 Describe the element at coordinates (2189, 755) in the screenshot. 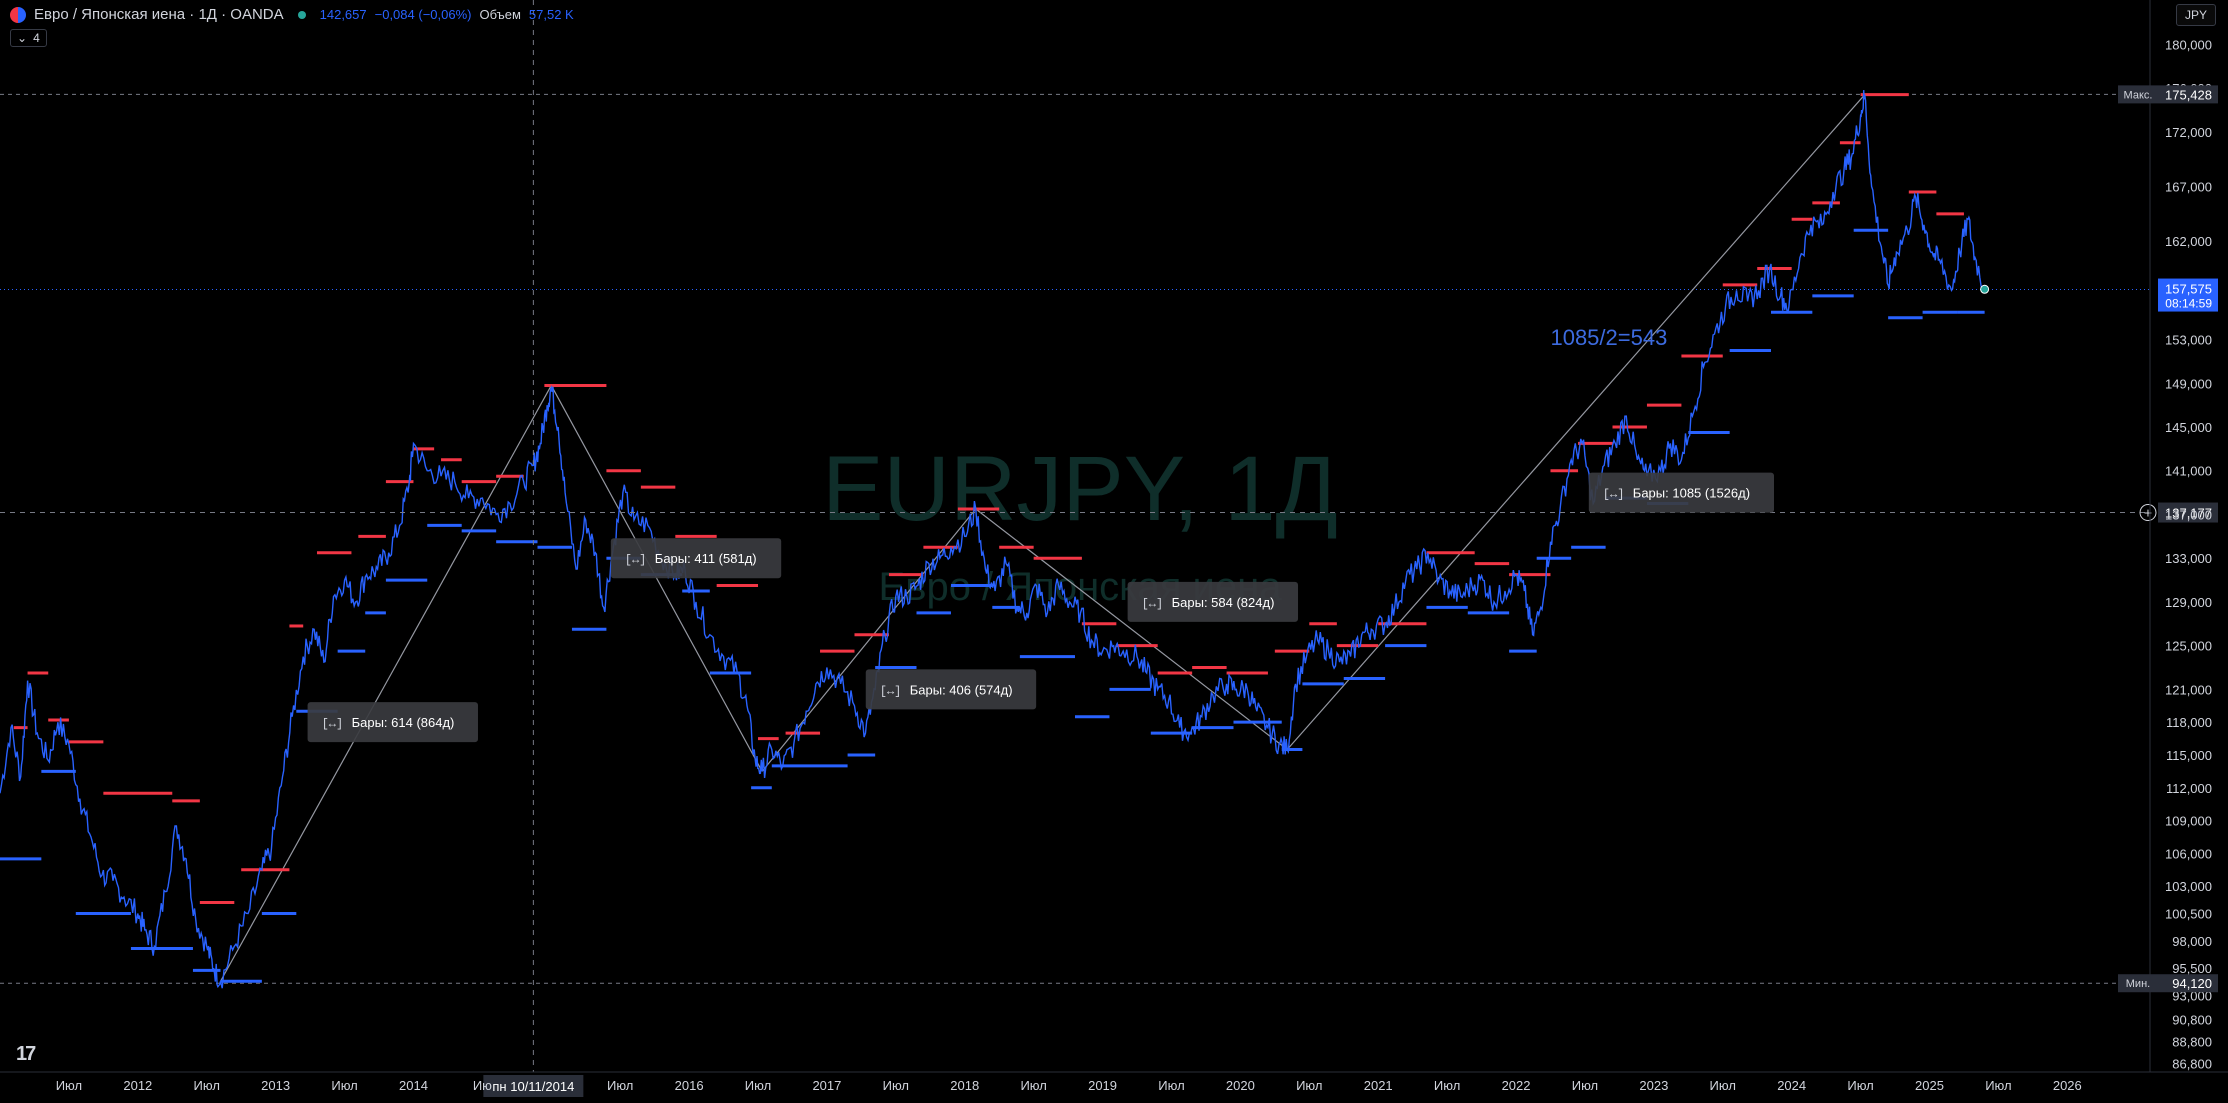

I see `y-tick-label: 115,000` at that location.